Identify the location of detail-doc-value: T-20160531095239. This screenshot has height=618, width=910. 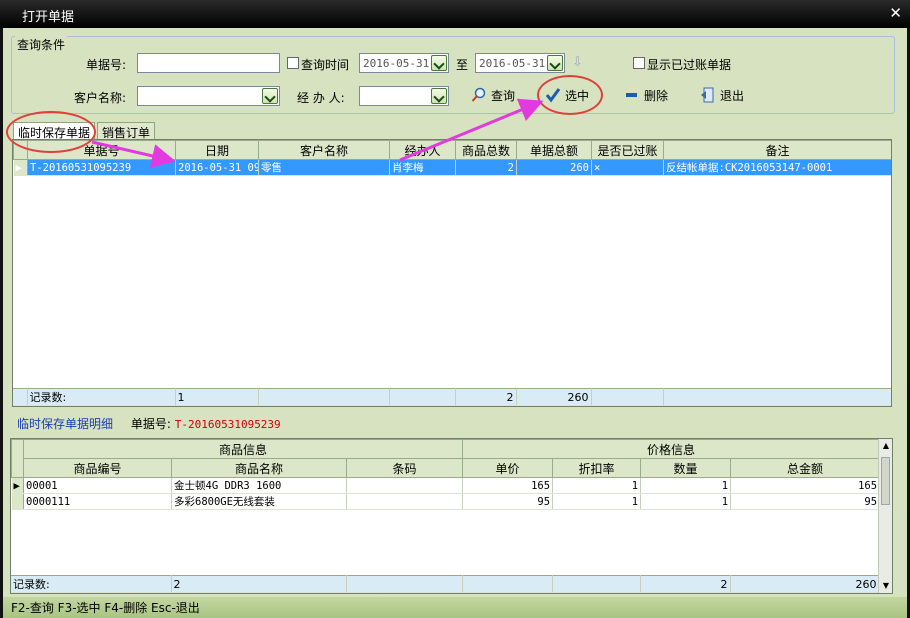
(227, 424).